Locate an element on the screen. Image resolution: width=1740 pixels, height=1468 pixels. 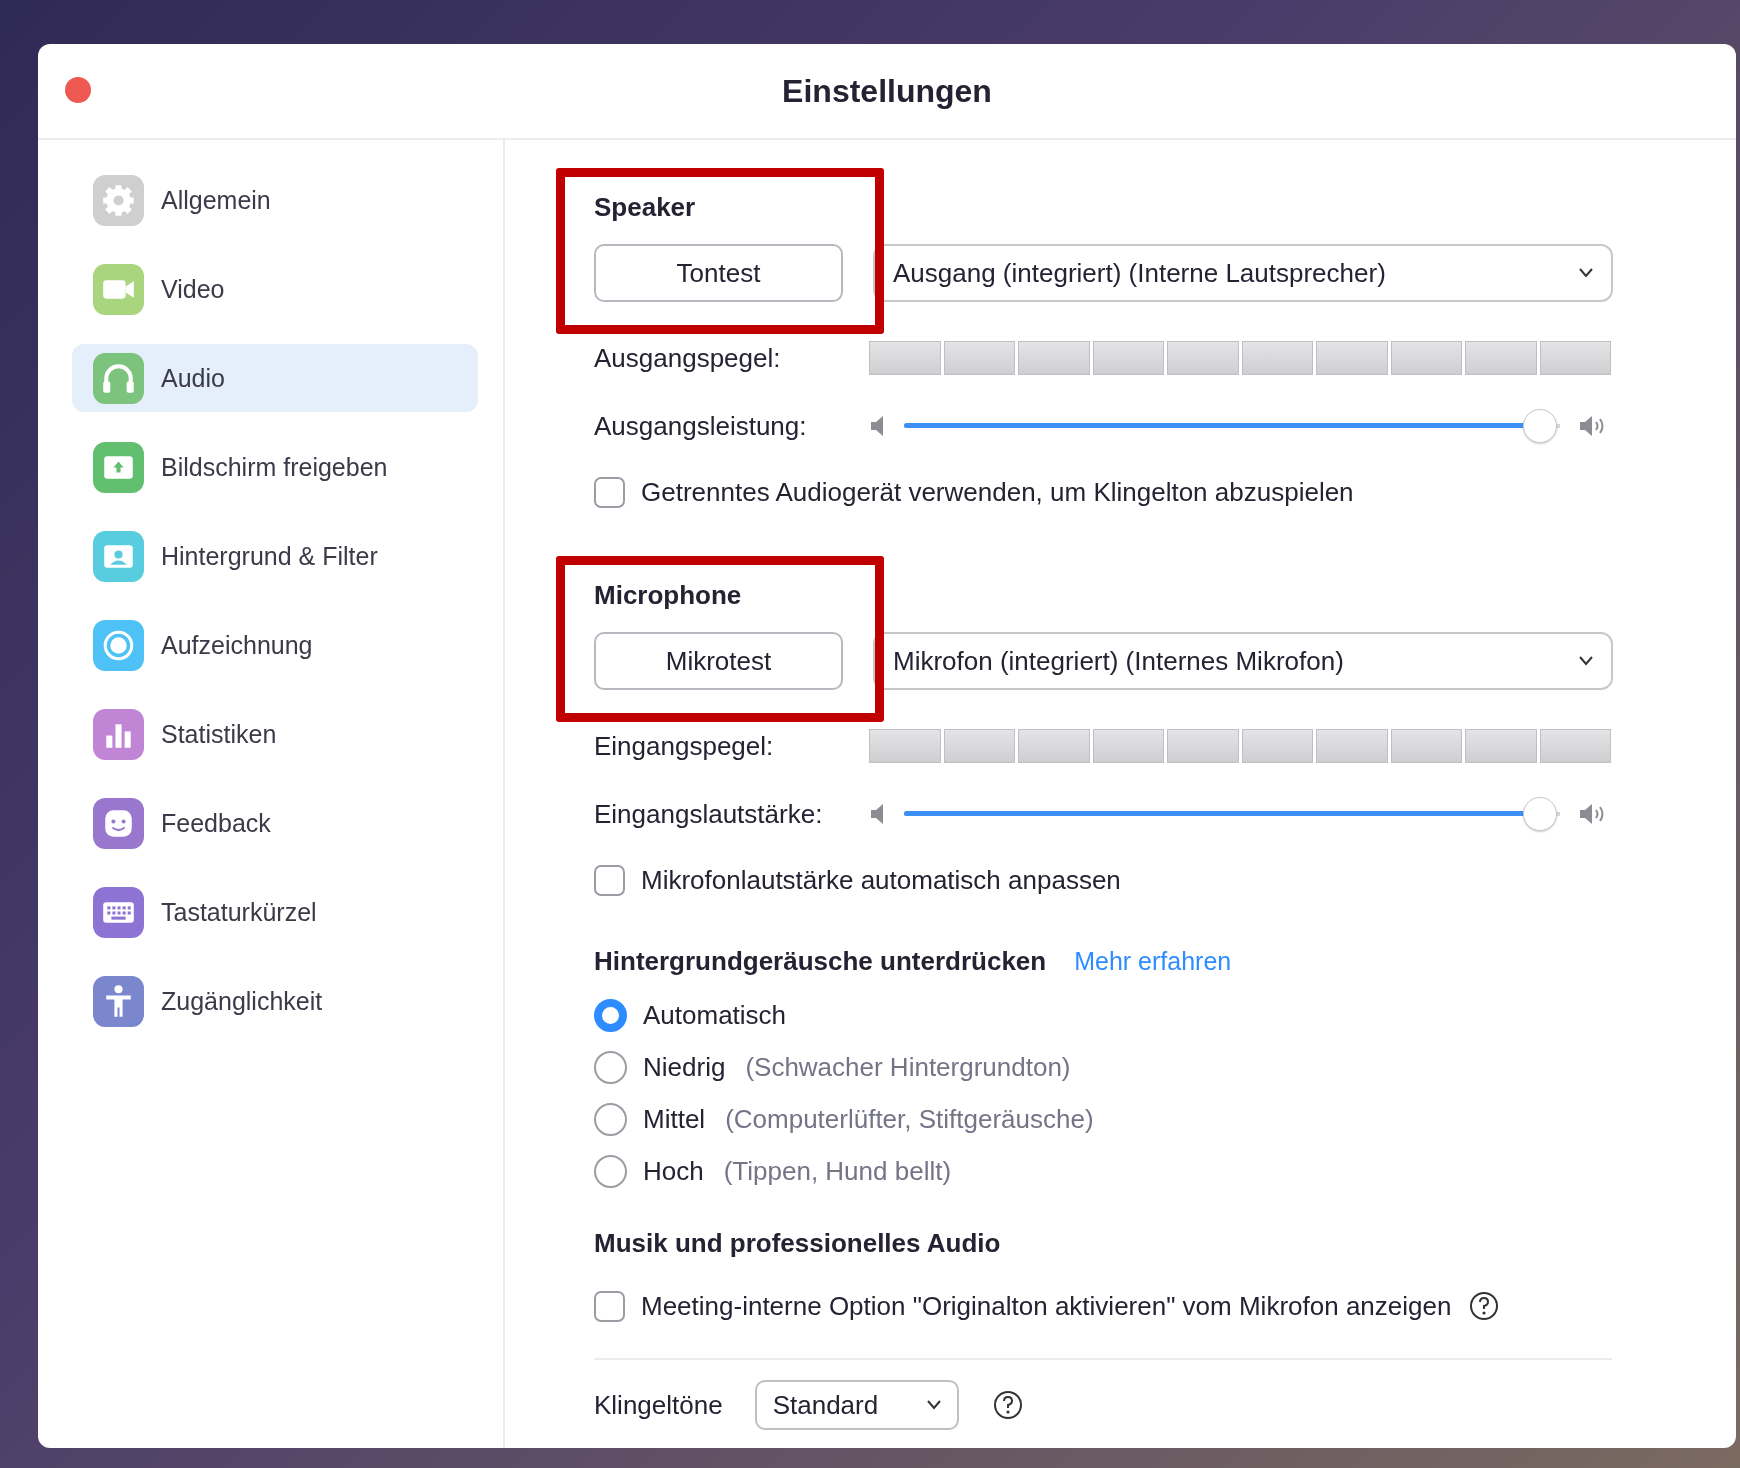
video-camera-icon is located at coordinates (118, 289).